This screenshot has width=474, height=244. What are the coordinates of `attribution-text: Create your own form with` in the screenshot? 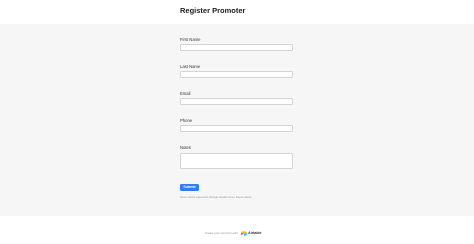 It's located at (221, 233).